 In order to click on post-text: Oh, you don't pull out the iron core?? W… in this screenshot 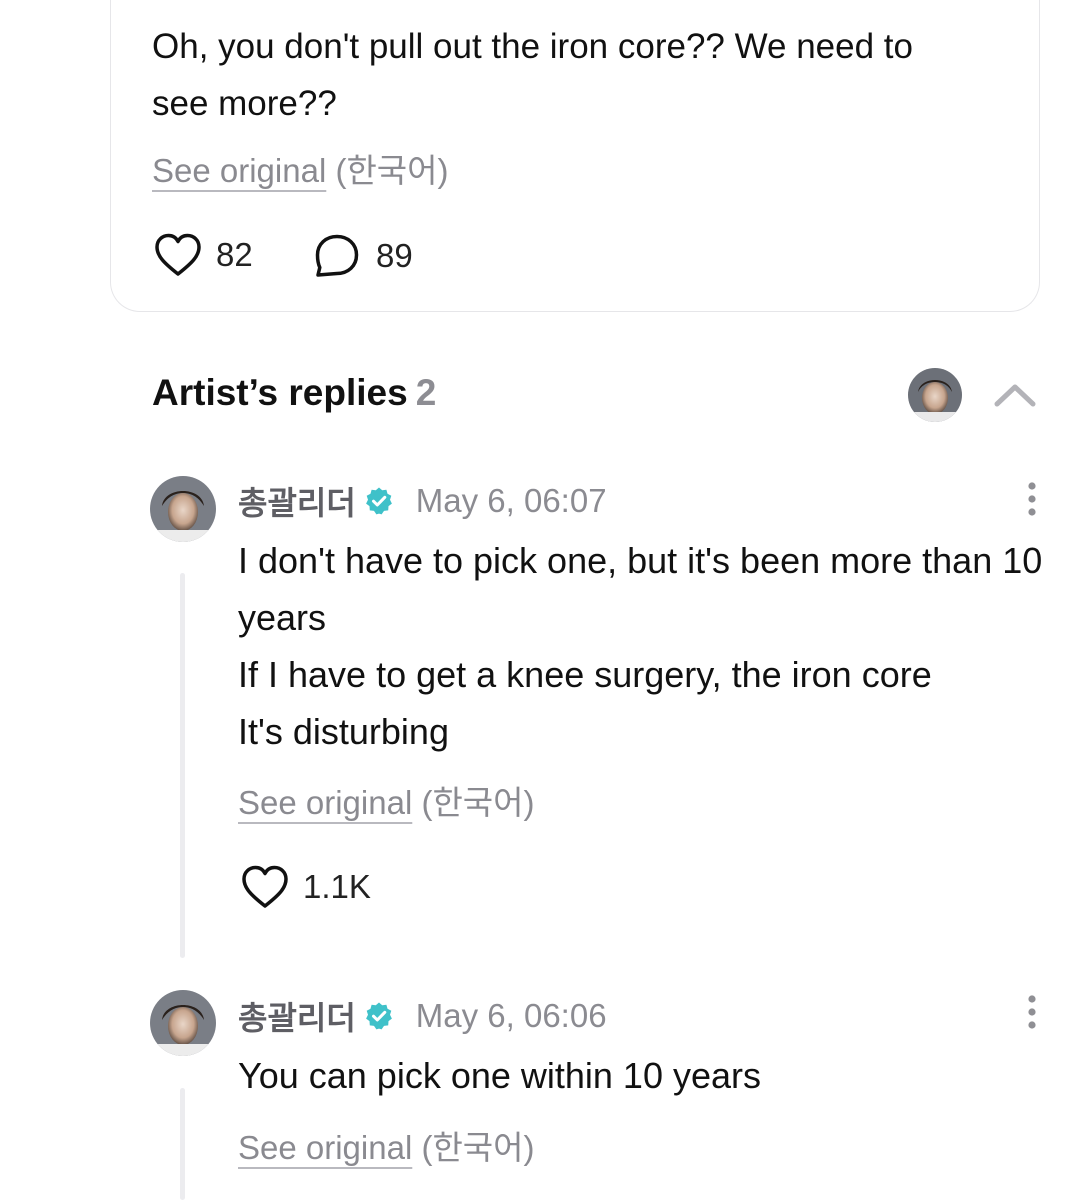, I will do `click(532, 75)`.